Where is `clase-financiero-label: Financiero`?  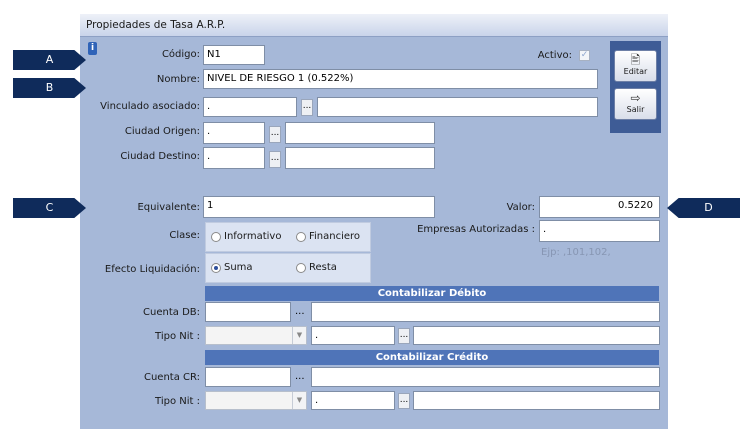
clase-financiero-label: Financiero is located at coordinates (335, 236).